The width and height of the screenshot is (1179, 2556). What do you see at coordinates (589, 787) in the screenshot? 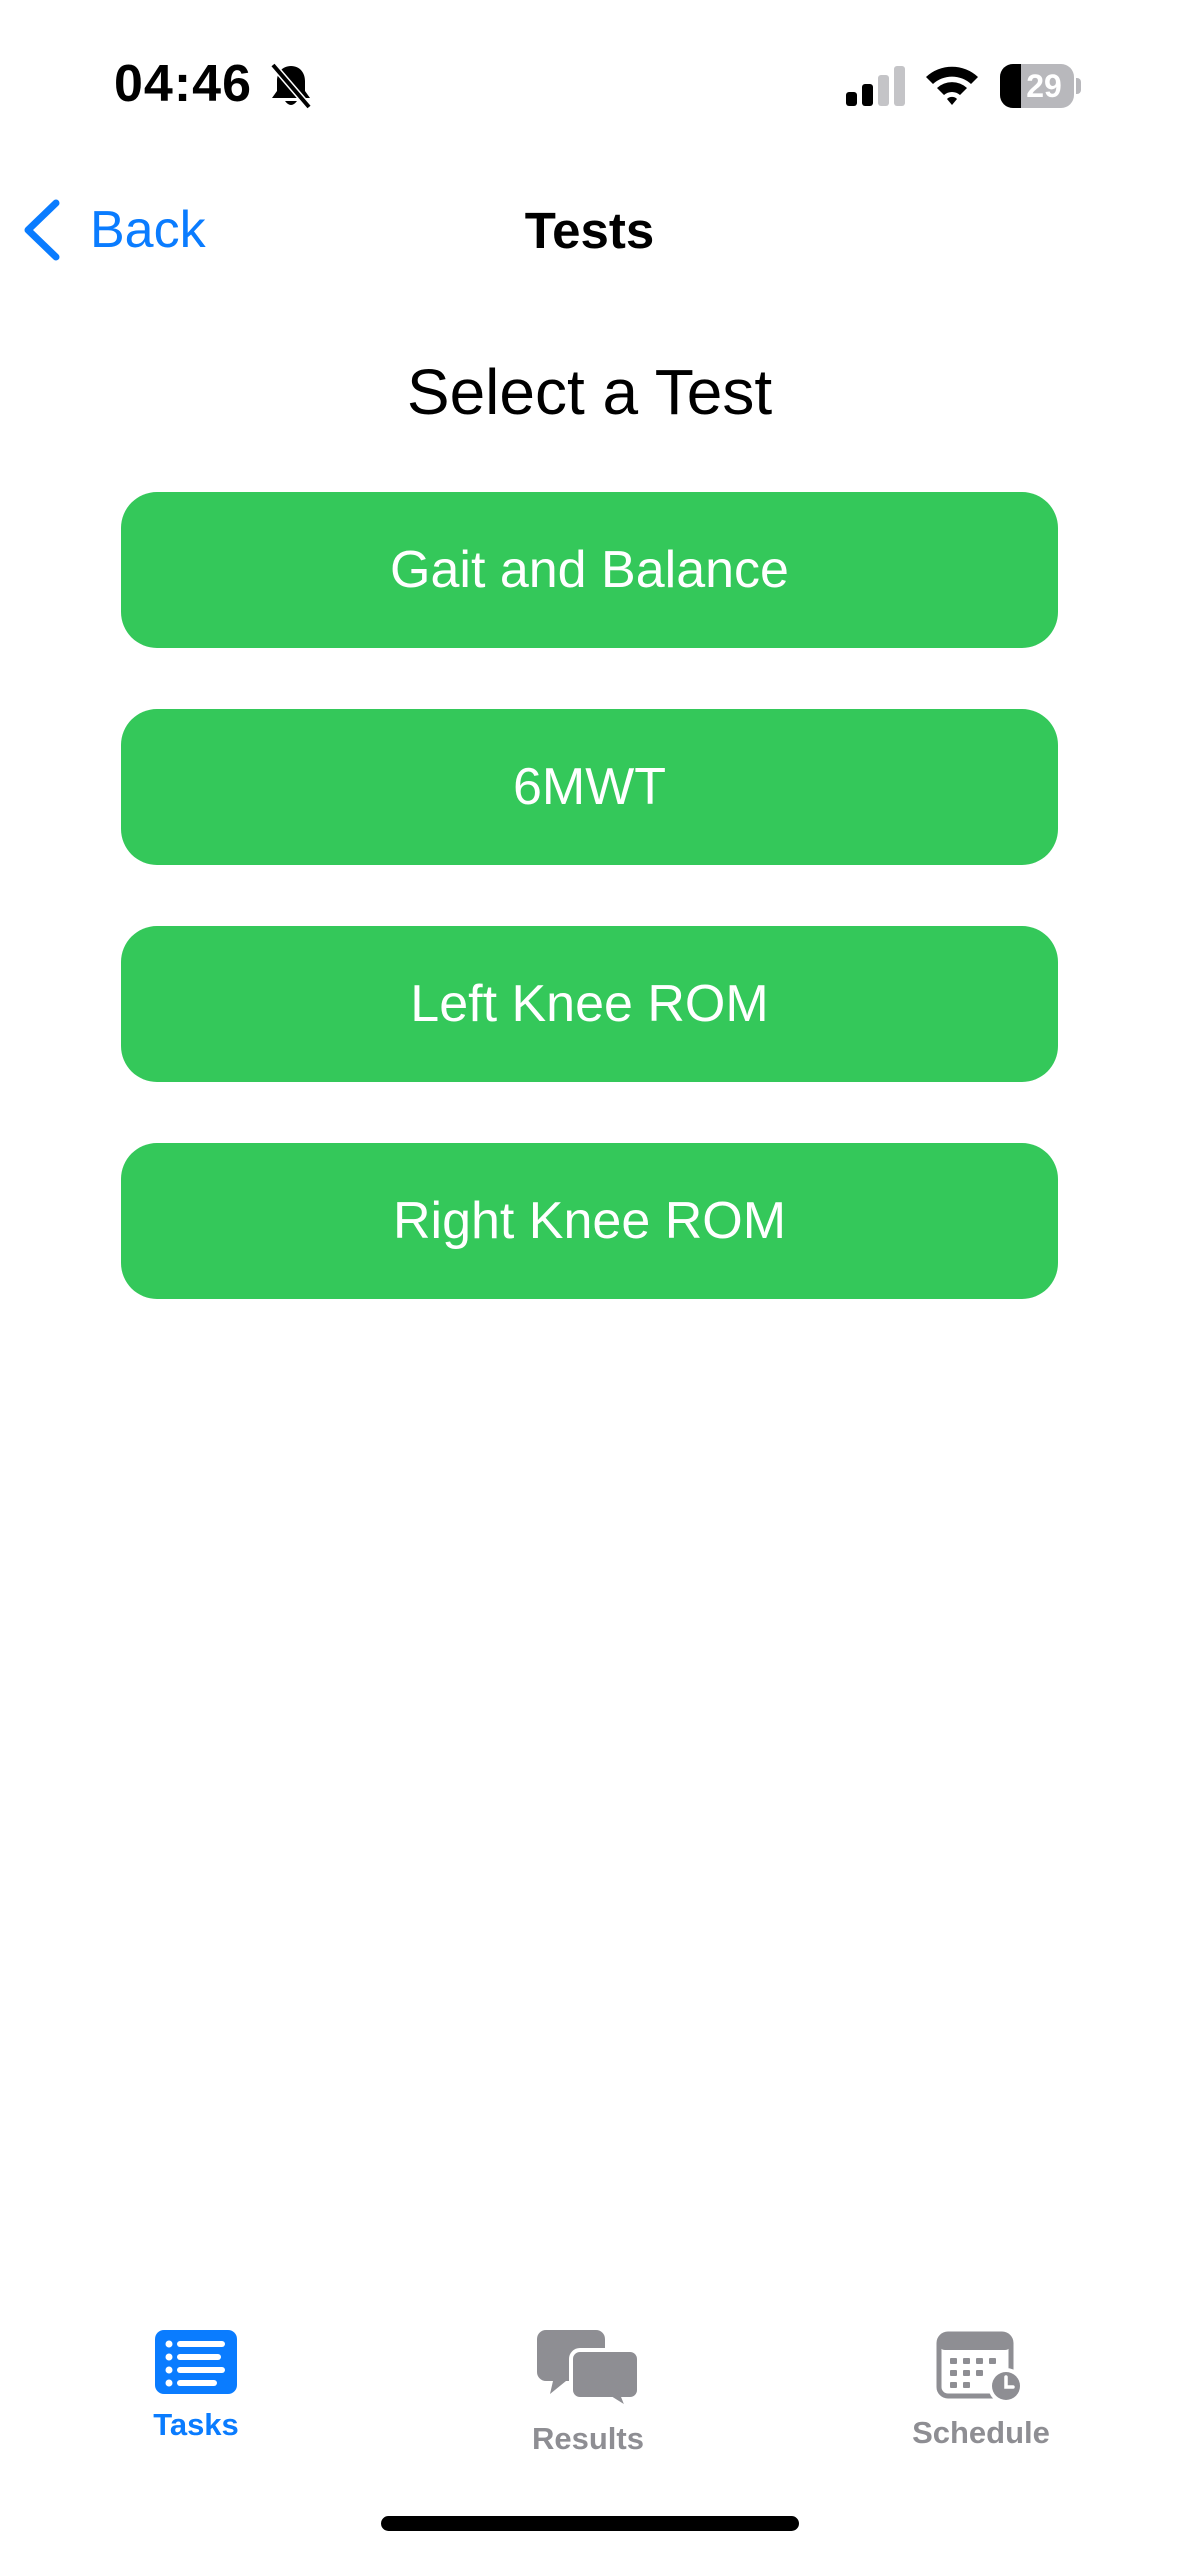
I see `6mwt-button: 6MWT` at bounding box center [589, 787].